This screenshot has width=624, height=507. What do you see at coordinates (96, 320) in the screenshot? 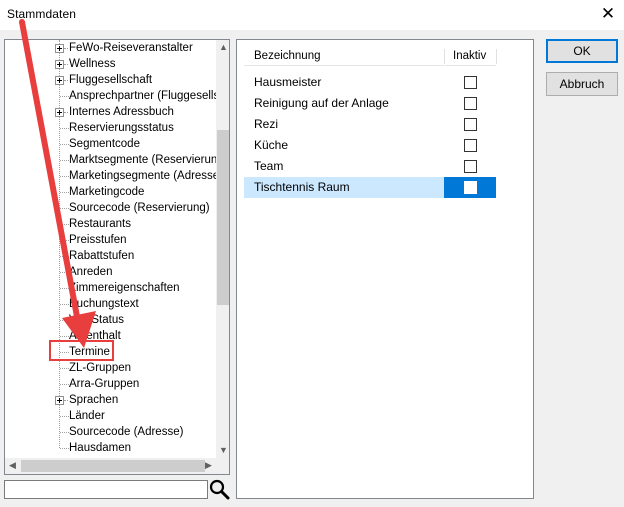
I see `tree-item-label: VIP-Status` at bounding box center [96, 320].